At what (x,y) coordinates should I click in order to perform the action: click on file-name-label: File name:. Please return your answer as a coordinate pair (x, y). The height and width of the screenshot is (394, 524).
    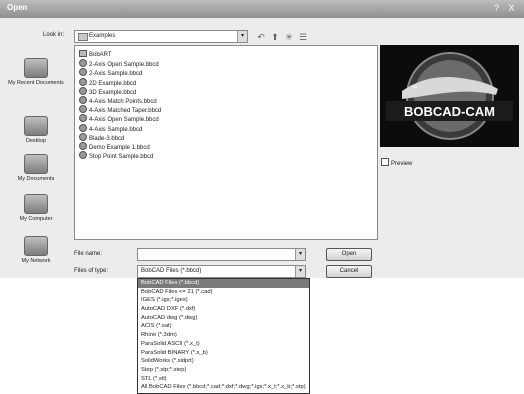
    Looking at the image, I should click on (88, 254).